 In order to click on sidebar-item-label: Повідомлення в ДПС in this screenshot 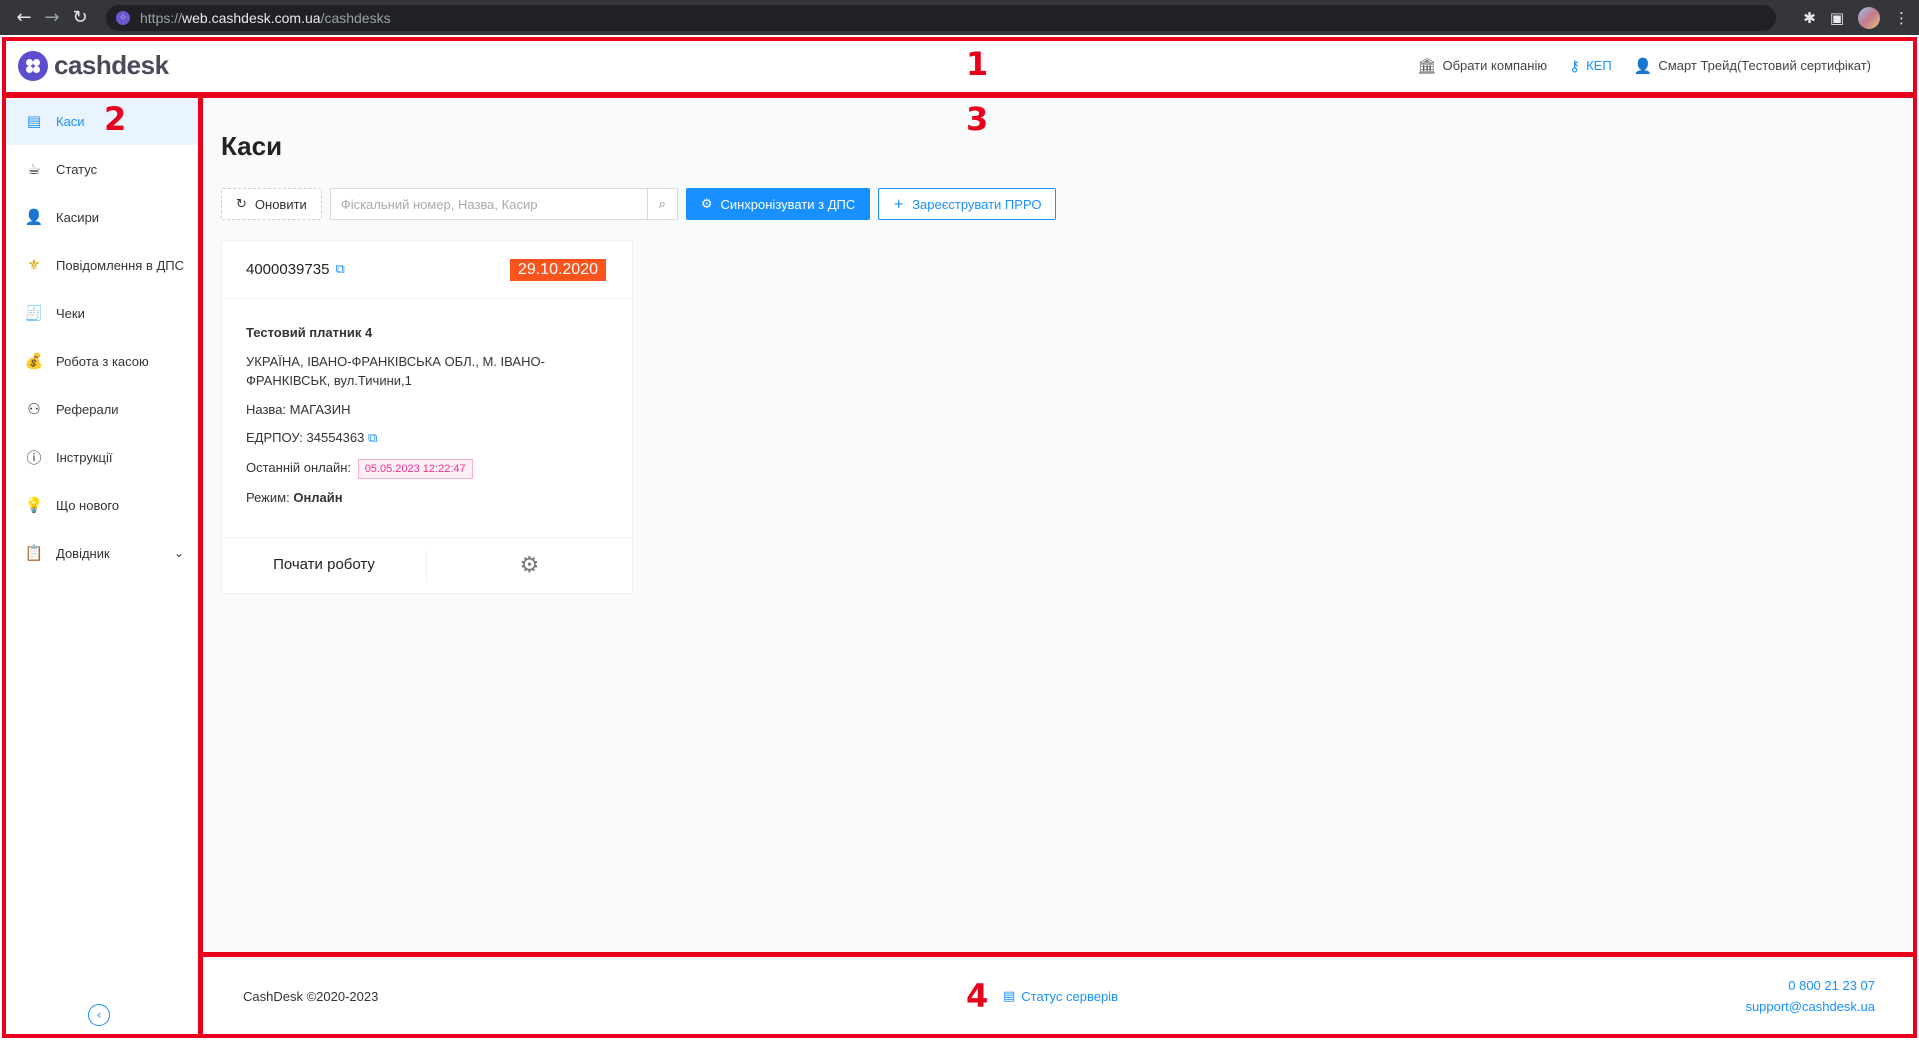, I will do `click(120, 265)`.